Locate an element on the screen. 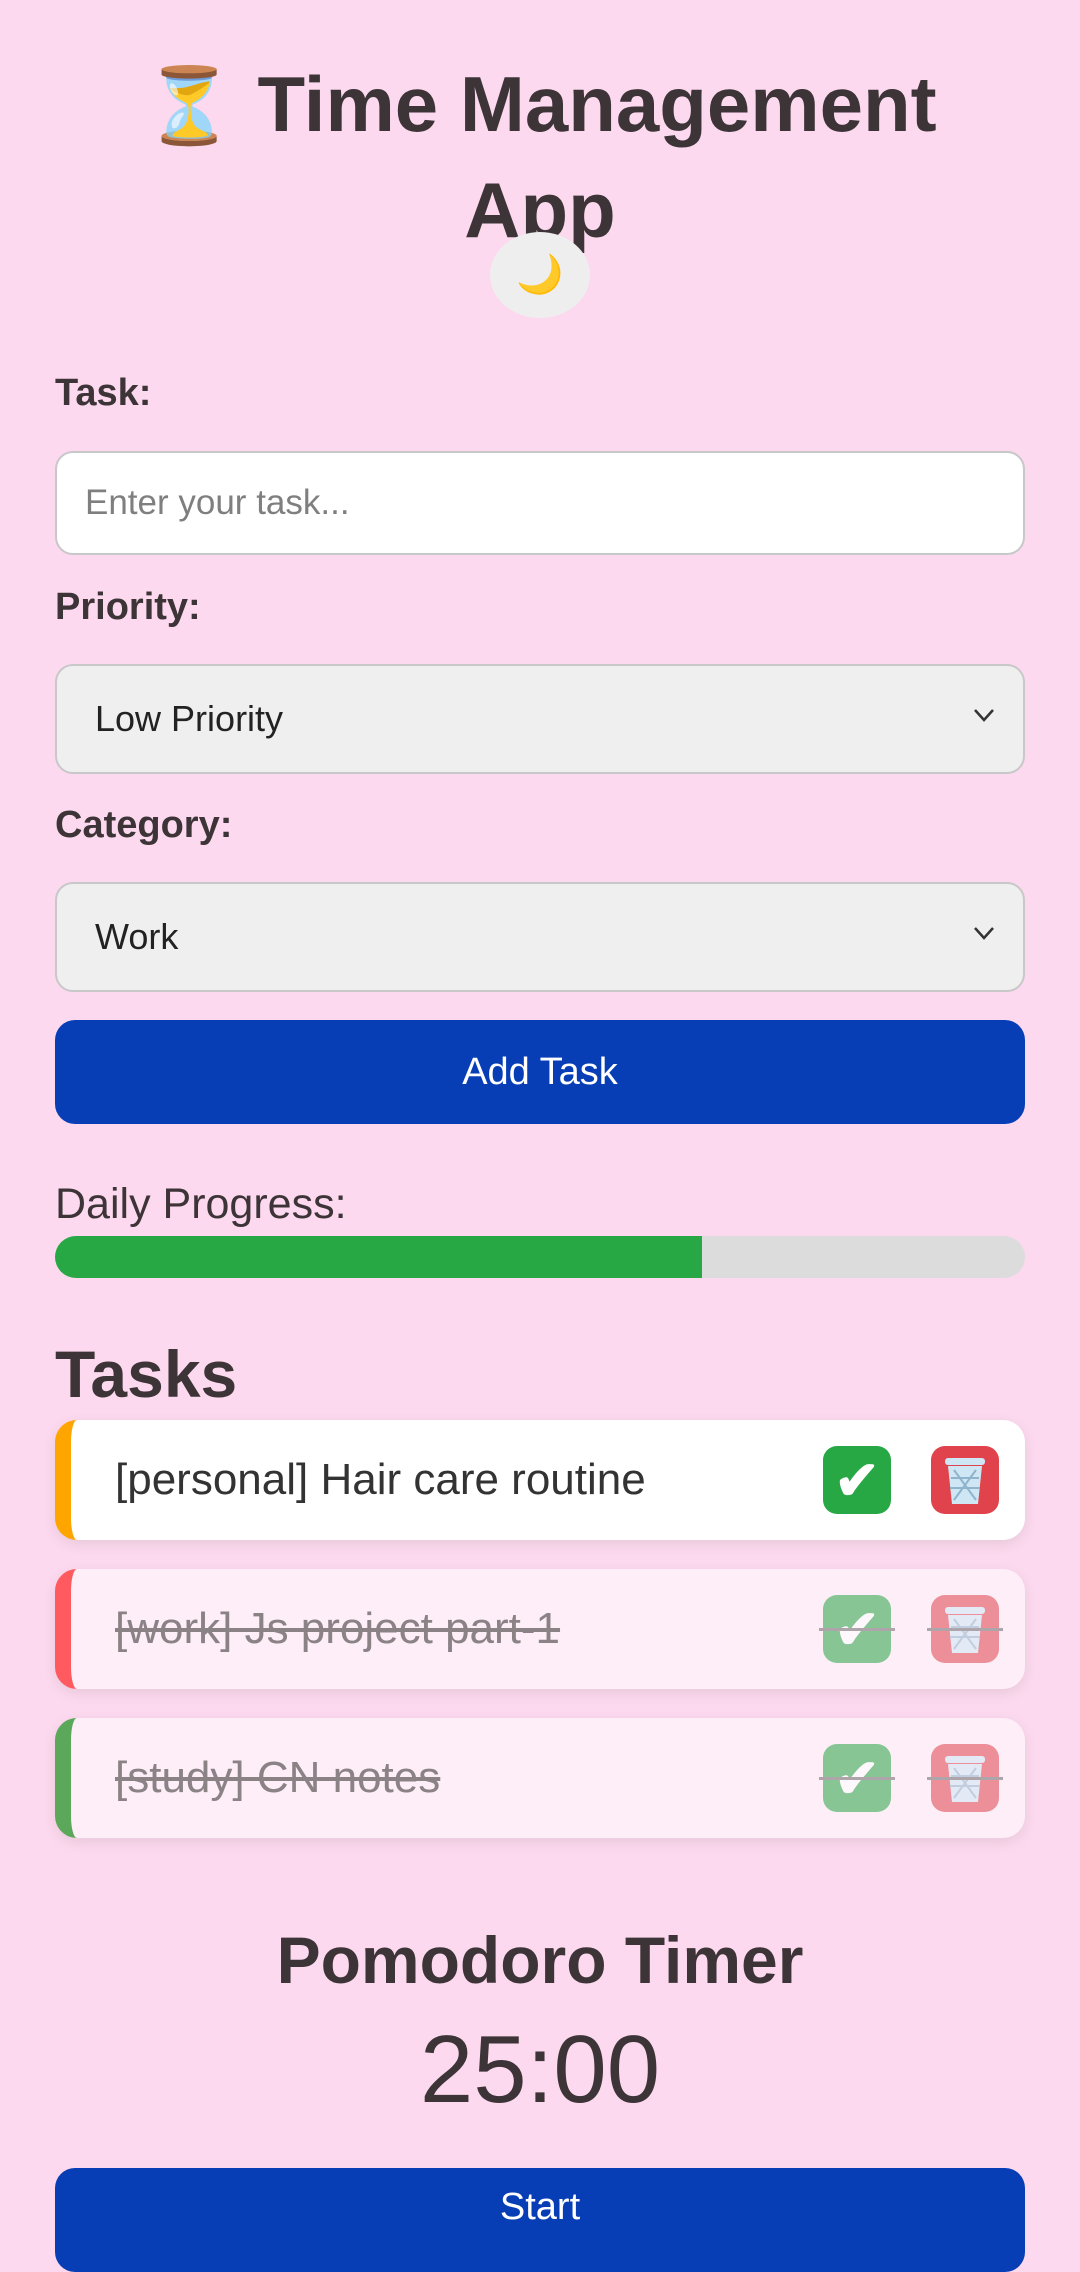 This screenshot has height=2272, width=1080. pomodoro-time: 25:00 is located at coordinates (540, 2069).